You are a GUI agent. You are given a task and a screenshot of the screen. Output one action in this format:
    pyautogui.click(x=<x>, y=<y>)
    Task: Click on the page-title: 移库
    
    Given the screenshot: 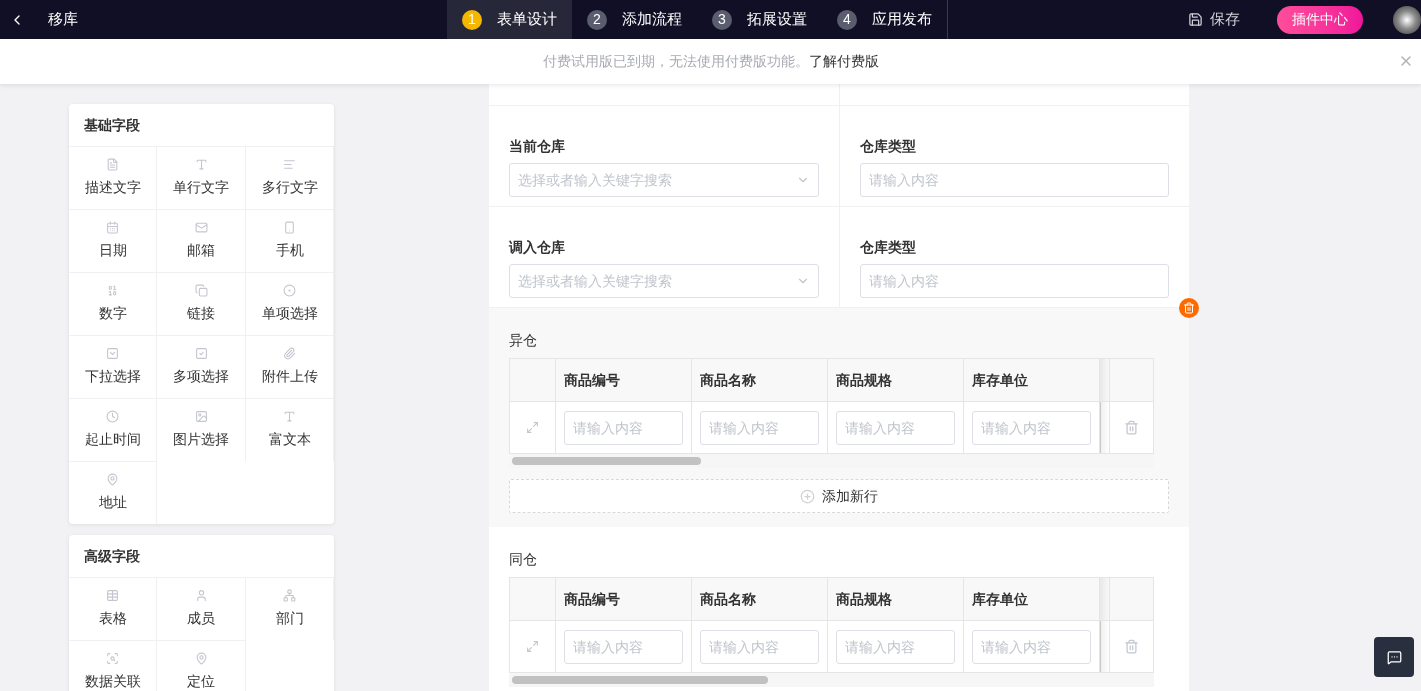 What is the action you would take?
    pyautogui.click(x=63, y=19)
    